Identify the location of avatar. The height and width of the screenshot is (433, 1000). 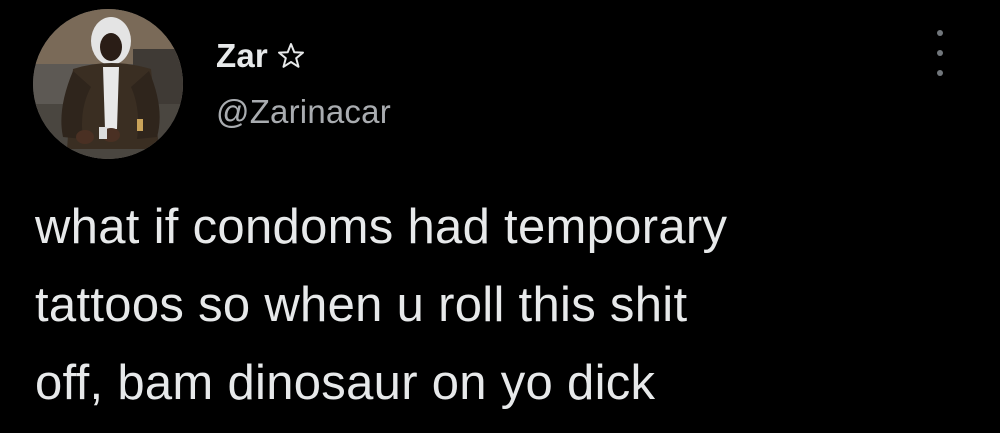
(108, 84).